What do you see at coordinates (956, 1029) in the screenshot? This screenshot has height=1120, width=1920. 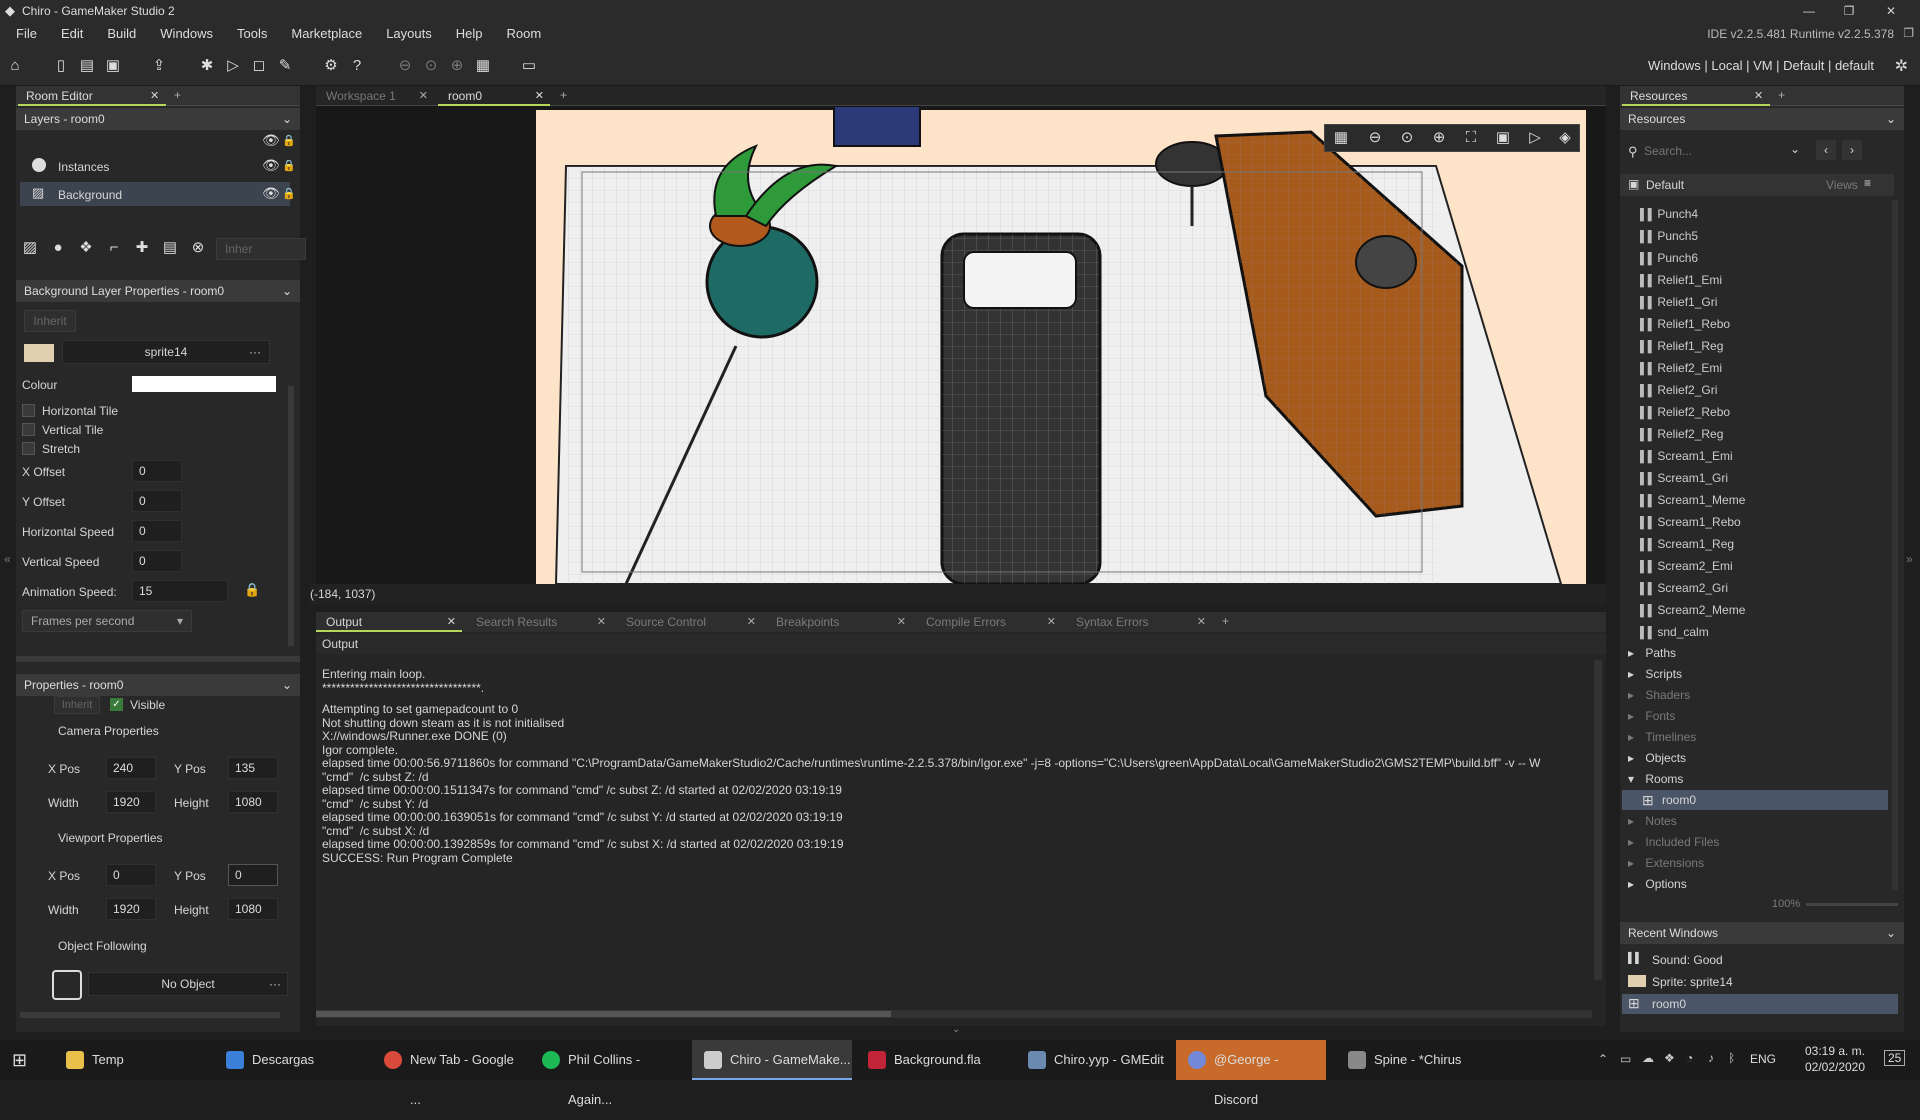 I see `expand-down-icon: ⌄` at bounding box center [956, 1029].